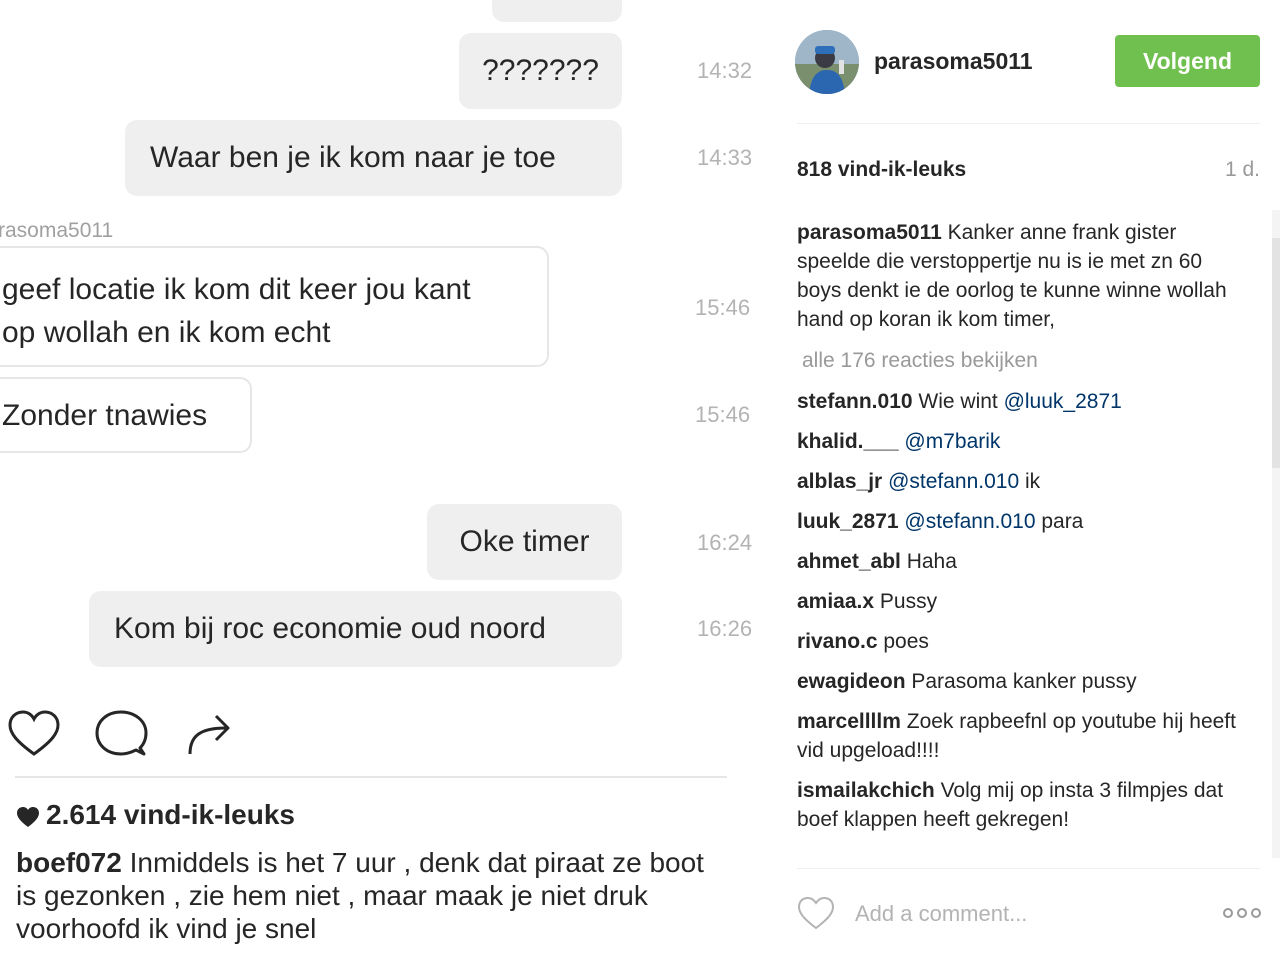 This screenshot has height=960, width=1280. What do you see at coordinates (725, 628) in the screenshot?
I see `chat-timestamp: 16:26` at bounding box center [725, 628].